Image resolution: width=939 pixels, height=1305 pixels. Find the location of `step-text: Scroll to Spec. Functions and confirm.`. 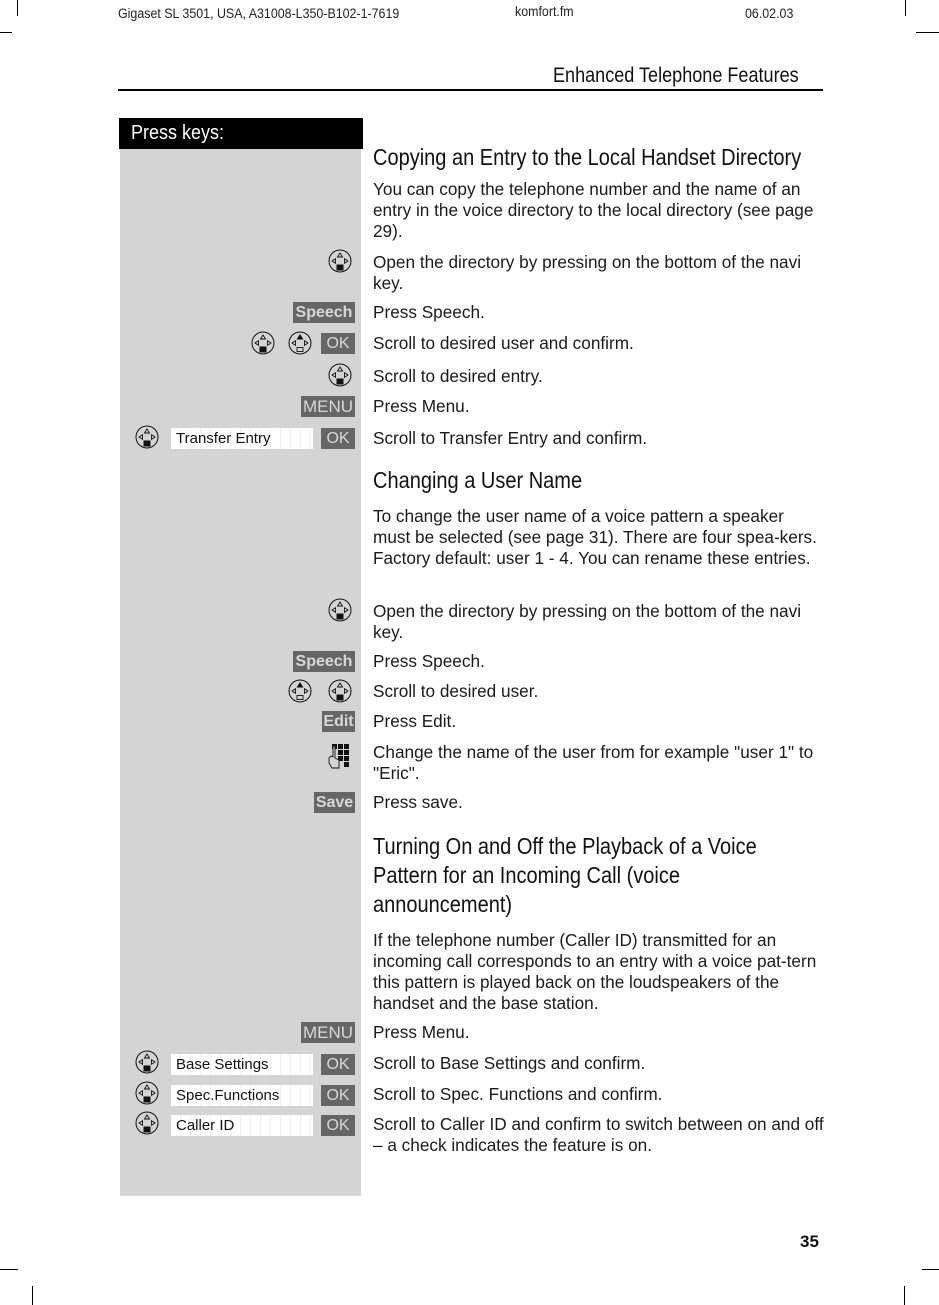

step-text: Scroll to Spec. Functions and confirm. is located at coordinates (518, 1094).